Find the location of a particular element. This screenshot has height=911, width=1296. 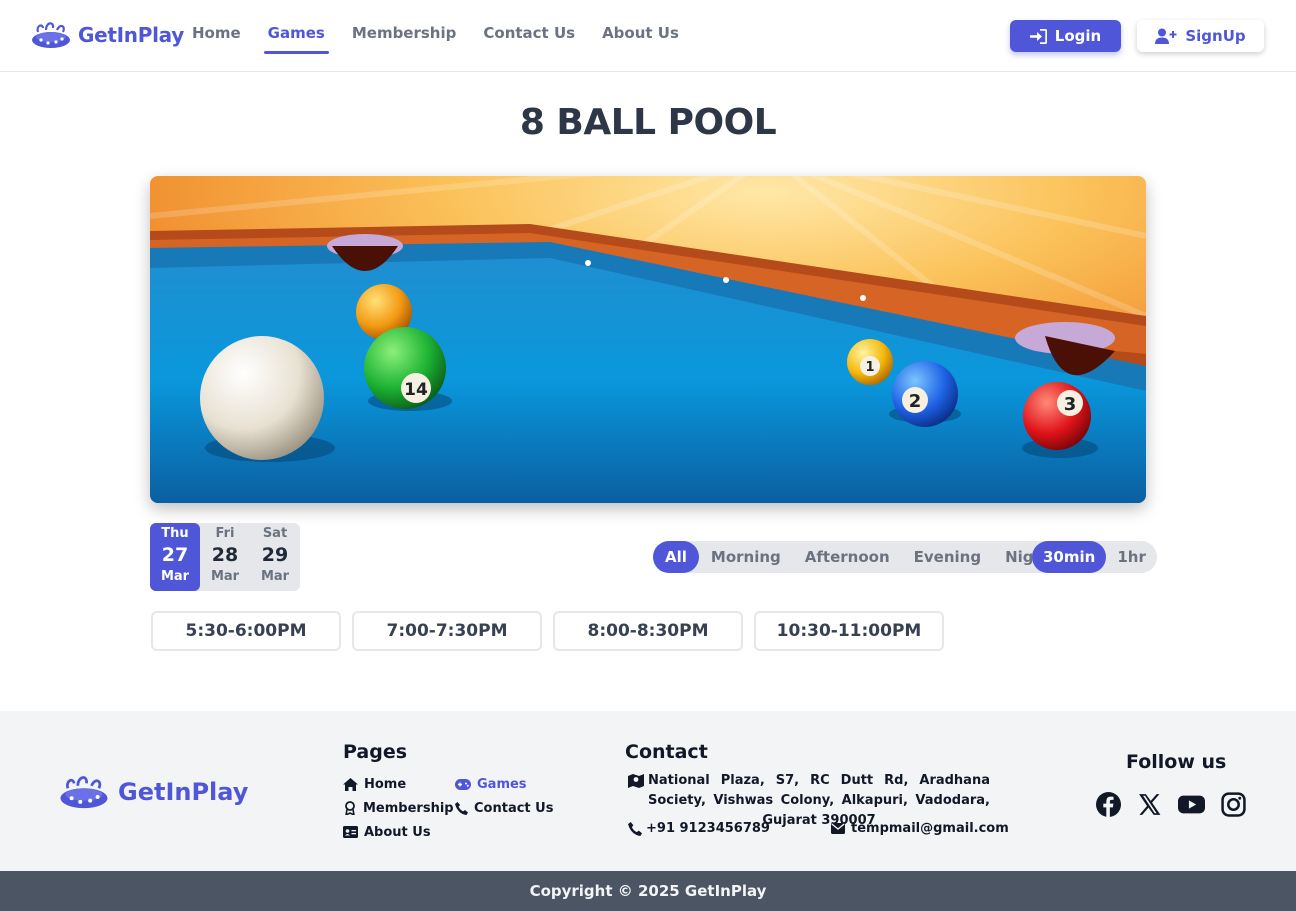

time-slot-button: 8:00-8:30PM is located at coordinates (648, 631).